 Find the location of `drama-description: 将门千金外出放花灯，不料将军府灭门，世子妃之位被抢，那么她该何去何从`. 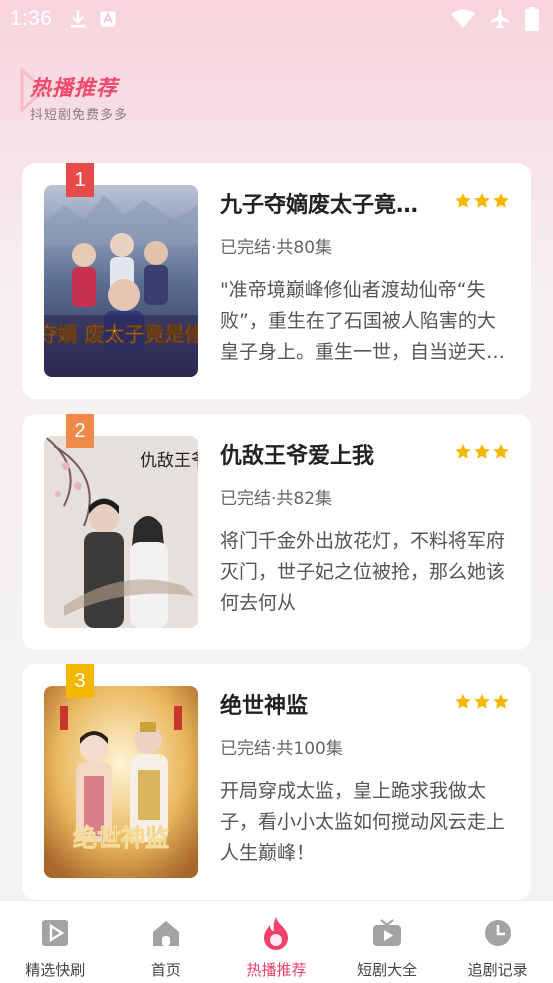

drama-description: 将门千金外出放花灯，不料将军府灭门，世子妃之位被抢，那么她该何去何从 is located at coordinates (363, 572).